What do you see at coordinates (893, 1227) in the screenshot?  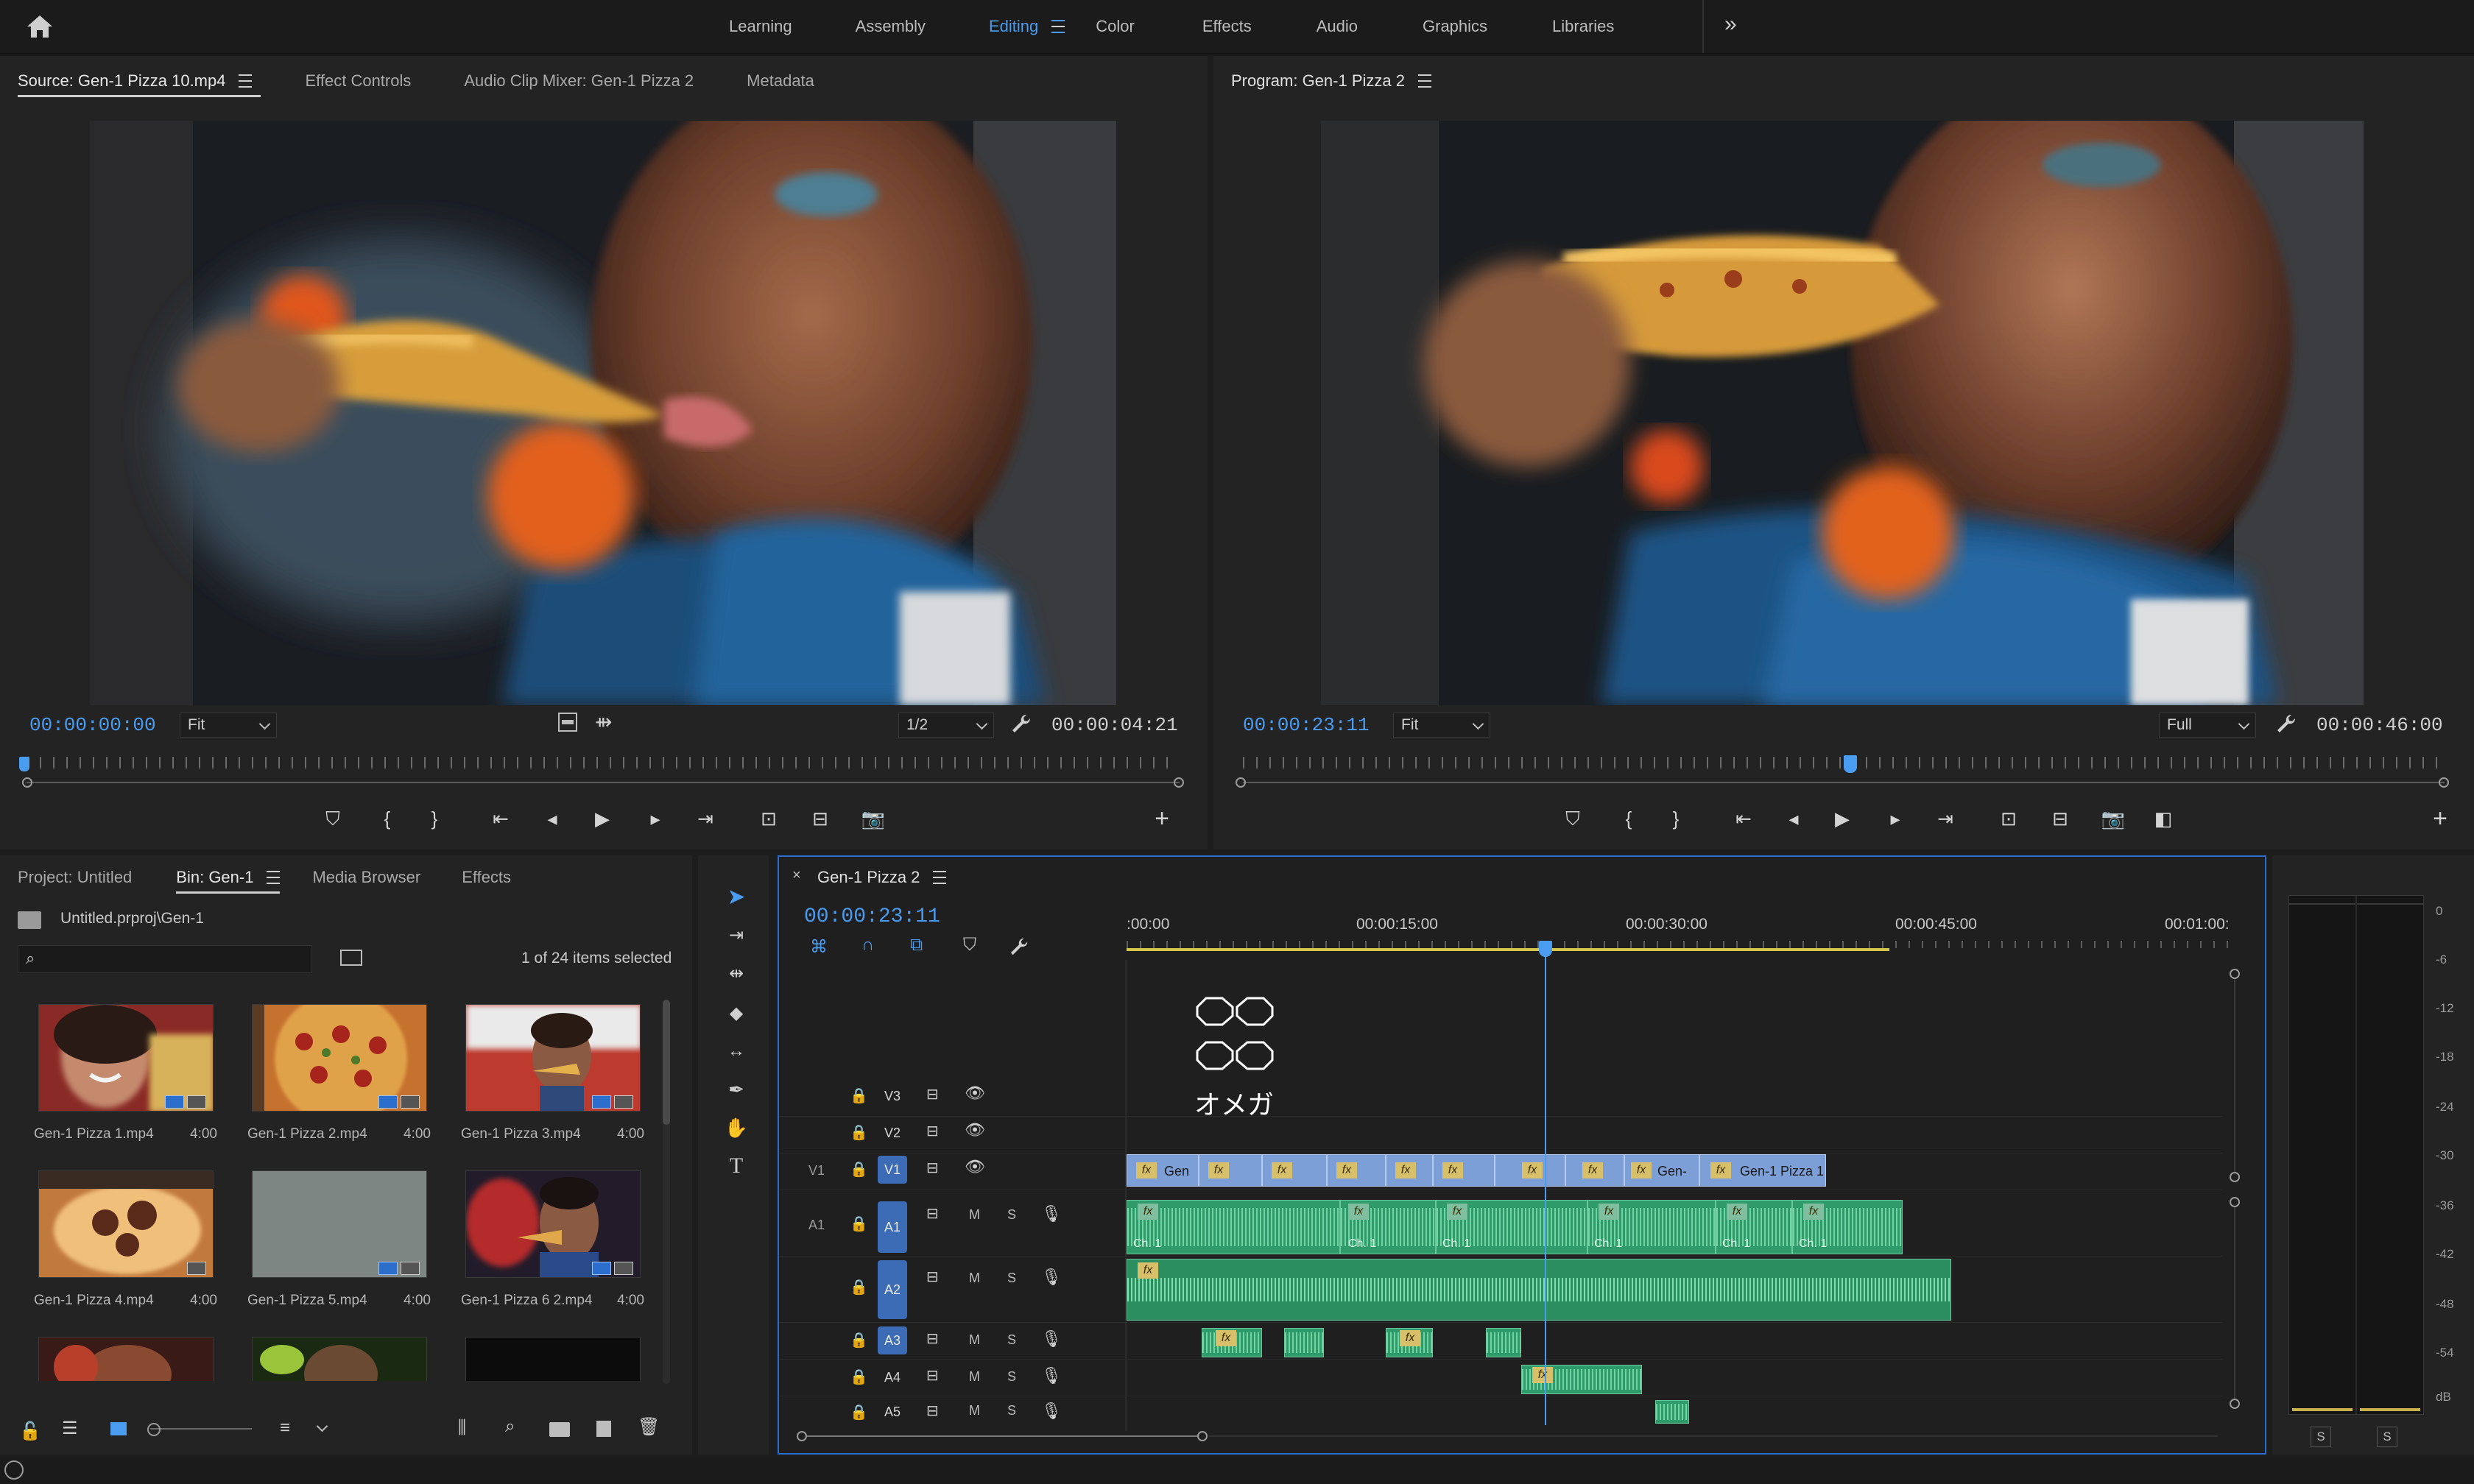 I see `track-target-a1: A1` at bounding box center [893, 1227].